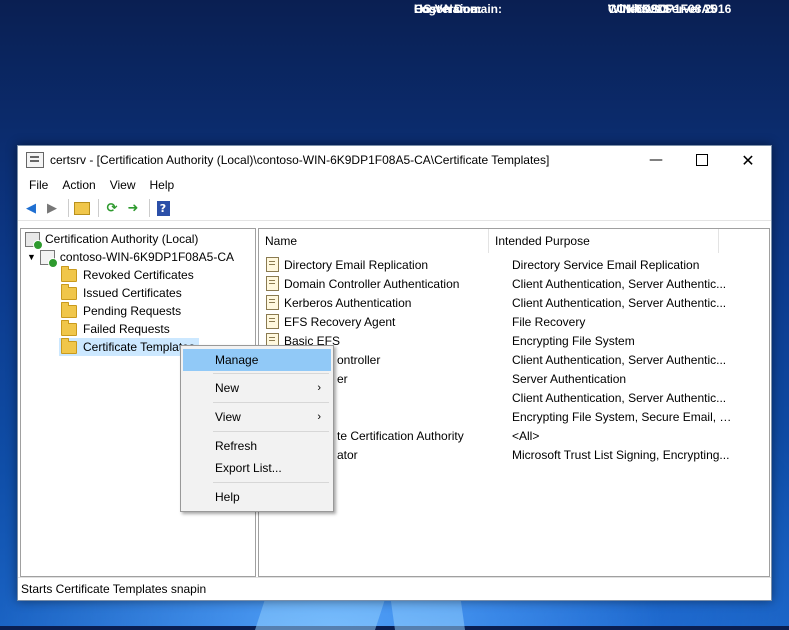 The height and width of the screenshot is (630, 789). I want to click on tree-item-issued-certificates: Issued Certificates, so click(121, 292).